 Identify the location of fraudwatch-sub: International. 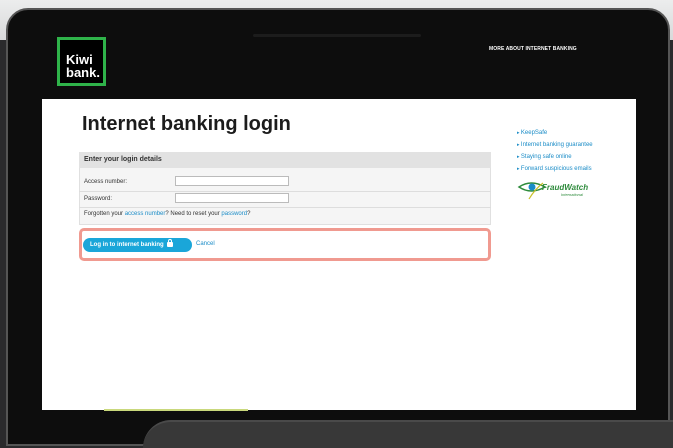
(572, 194).